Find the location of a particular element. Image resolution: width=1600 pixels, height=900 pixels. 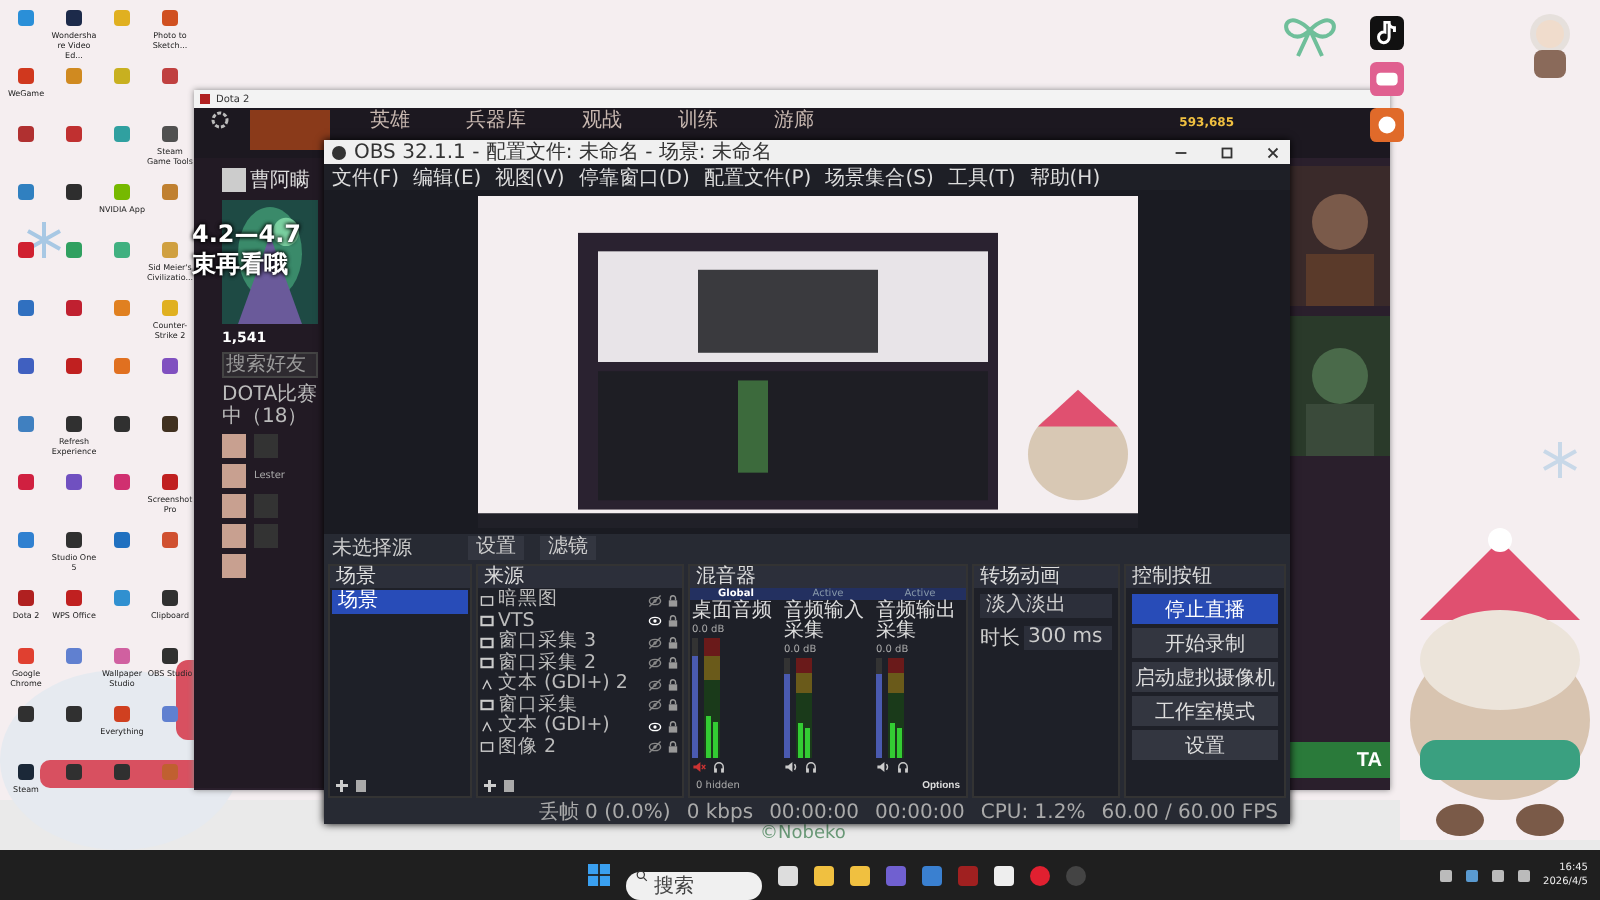

nav-tab: 兵器库 is located at coordinates (496, 122).